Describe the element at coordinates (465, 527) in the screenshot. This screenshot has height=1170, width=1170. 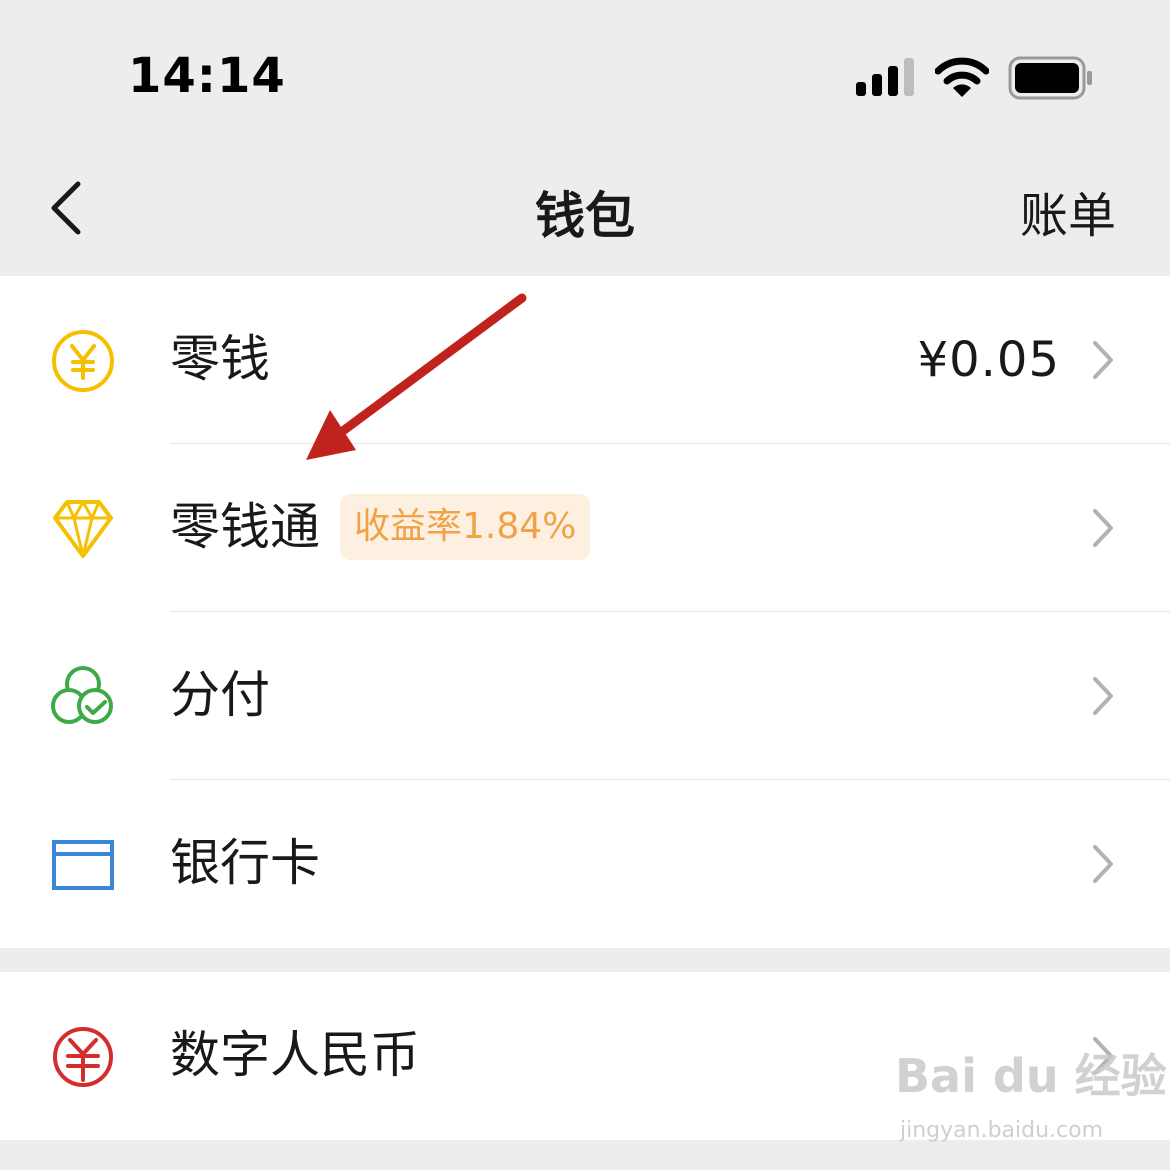
I see `yield-badge: 收益率1.84%` at that location.